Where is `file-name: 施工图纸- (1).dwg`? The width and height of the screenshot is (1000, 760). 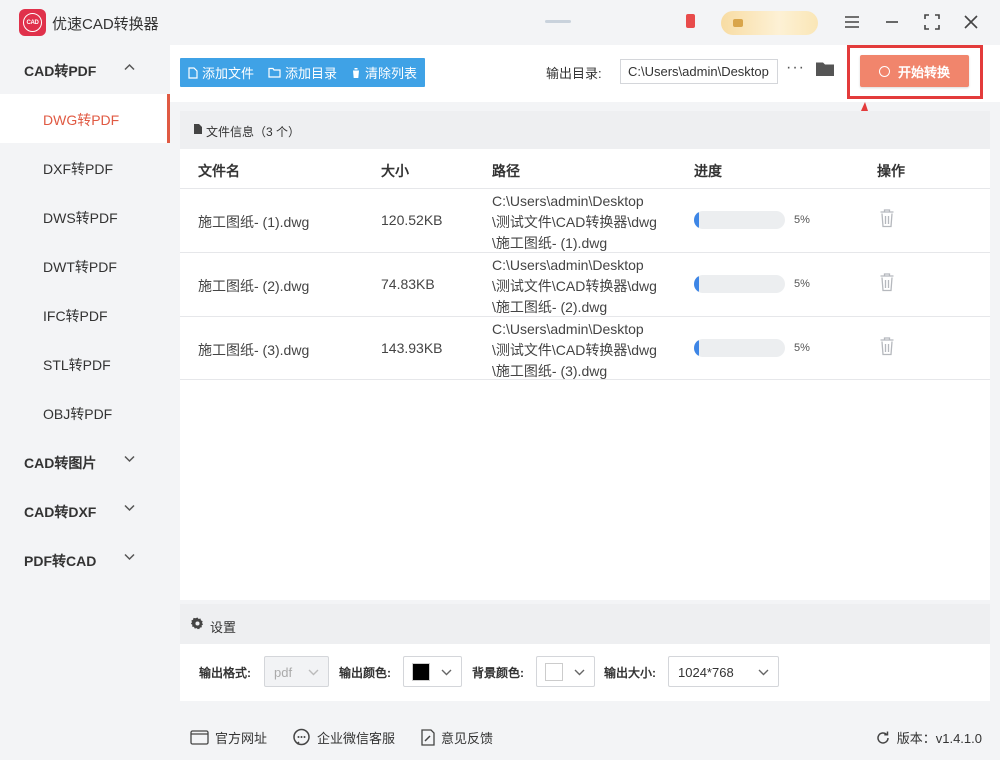 file-name: 施工图纸- (1).dwg is located at coordinates (254, 222).